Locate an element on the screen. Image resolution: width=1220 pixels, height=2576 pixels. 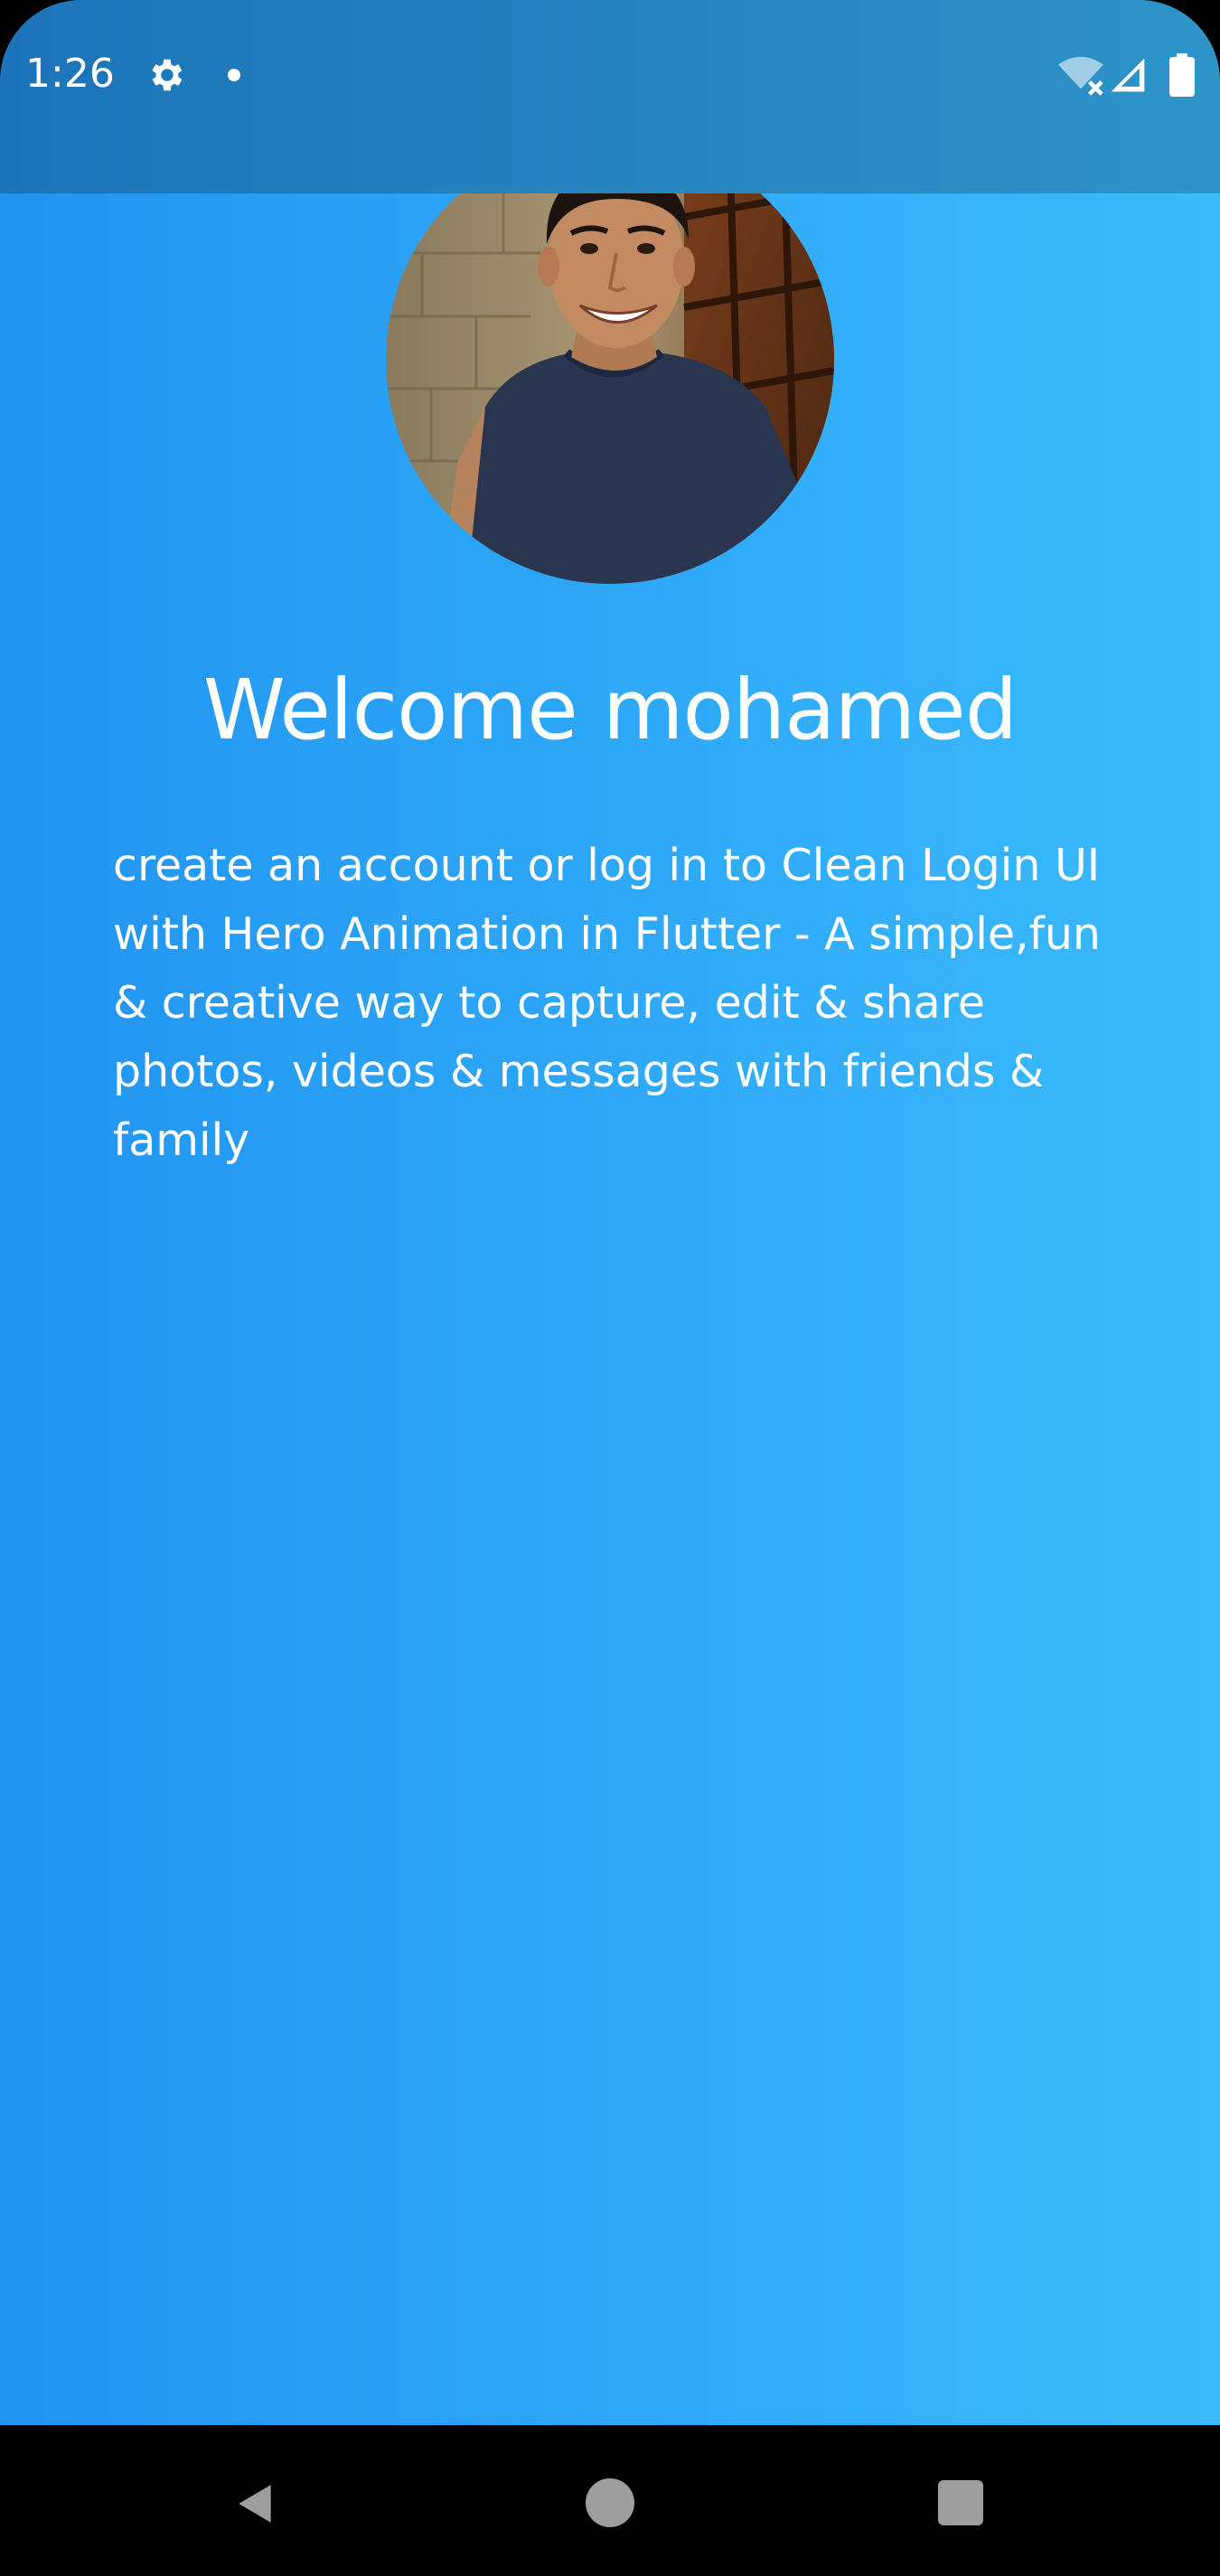
profile-avatar is located at coordinates (610, 360).